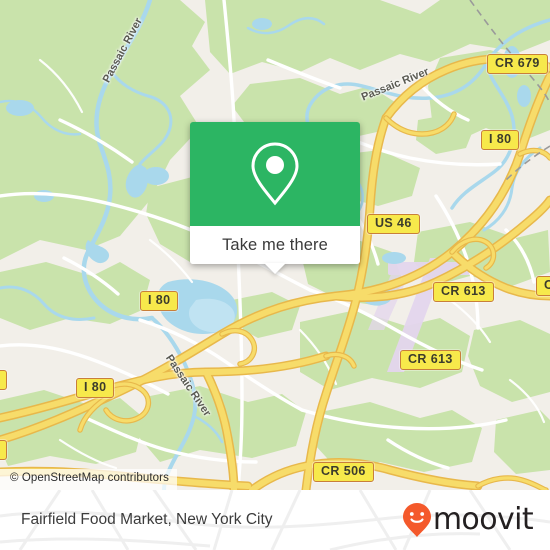 This screenshot has height=550, width=550. Describe the element at coordinates (88, 479) in the screenshot. I see `osm-attribution: © OpenStreetMap contributors` at that location.